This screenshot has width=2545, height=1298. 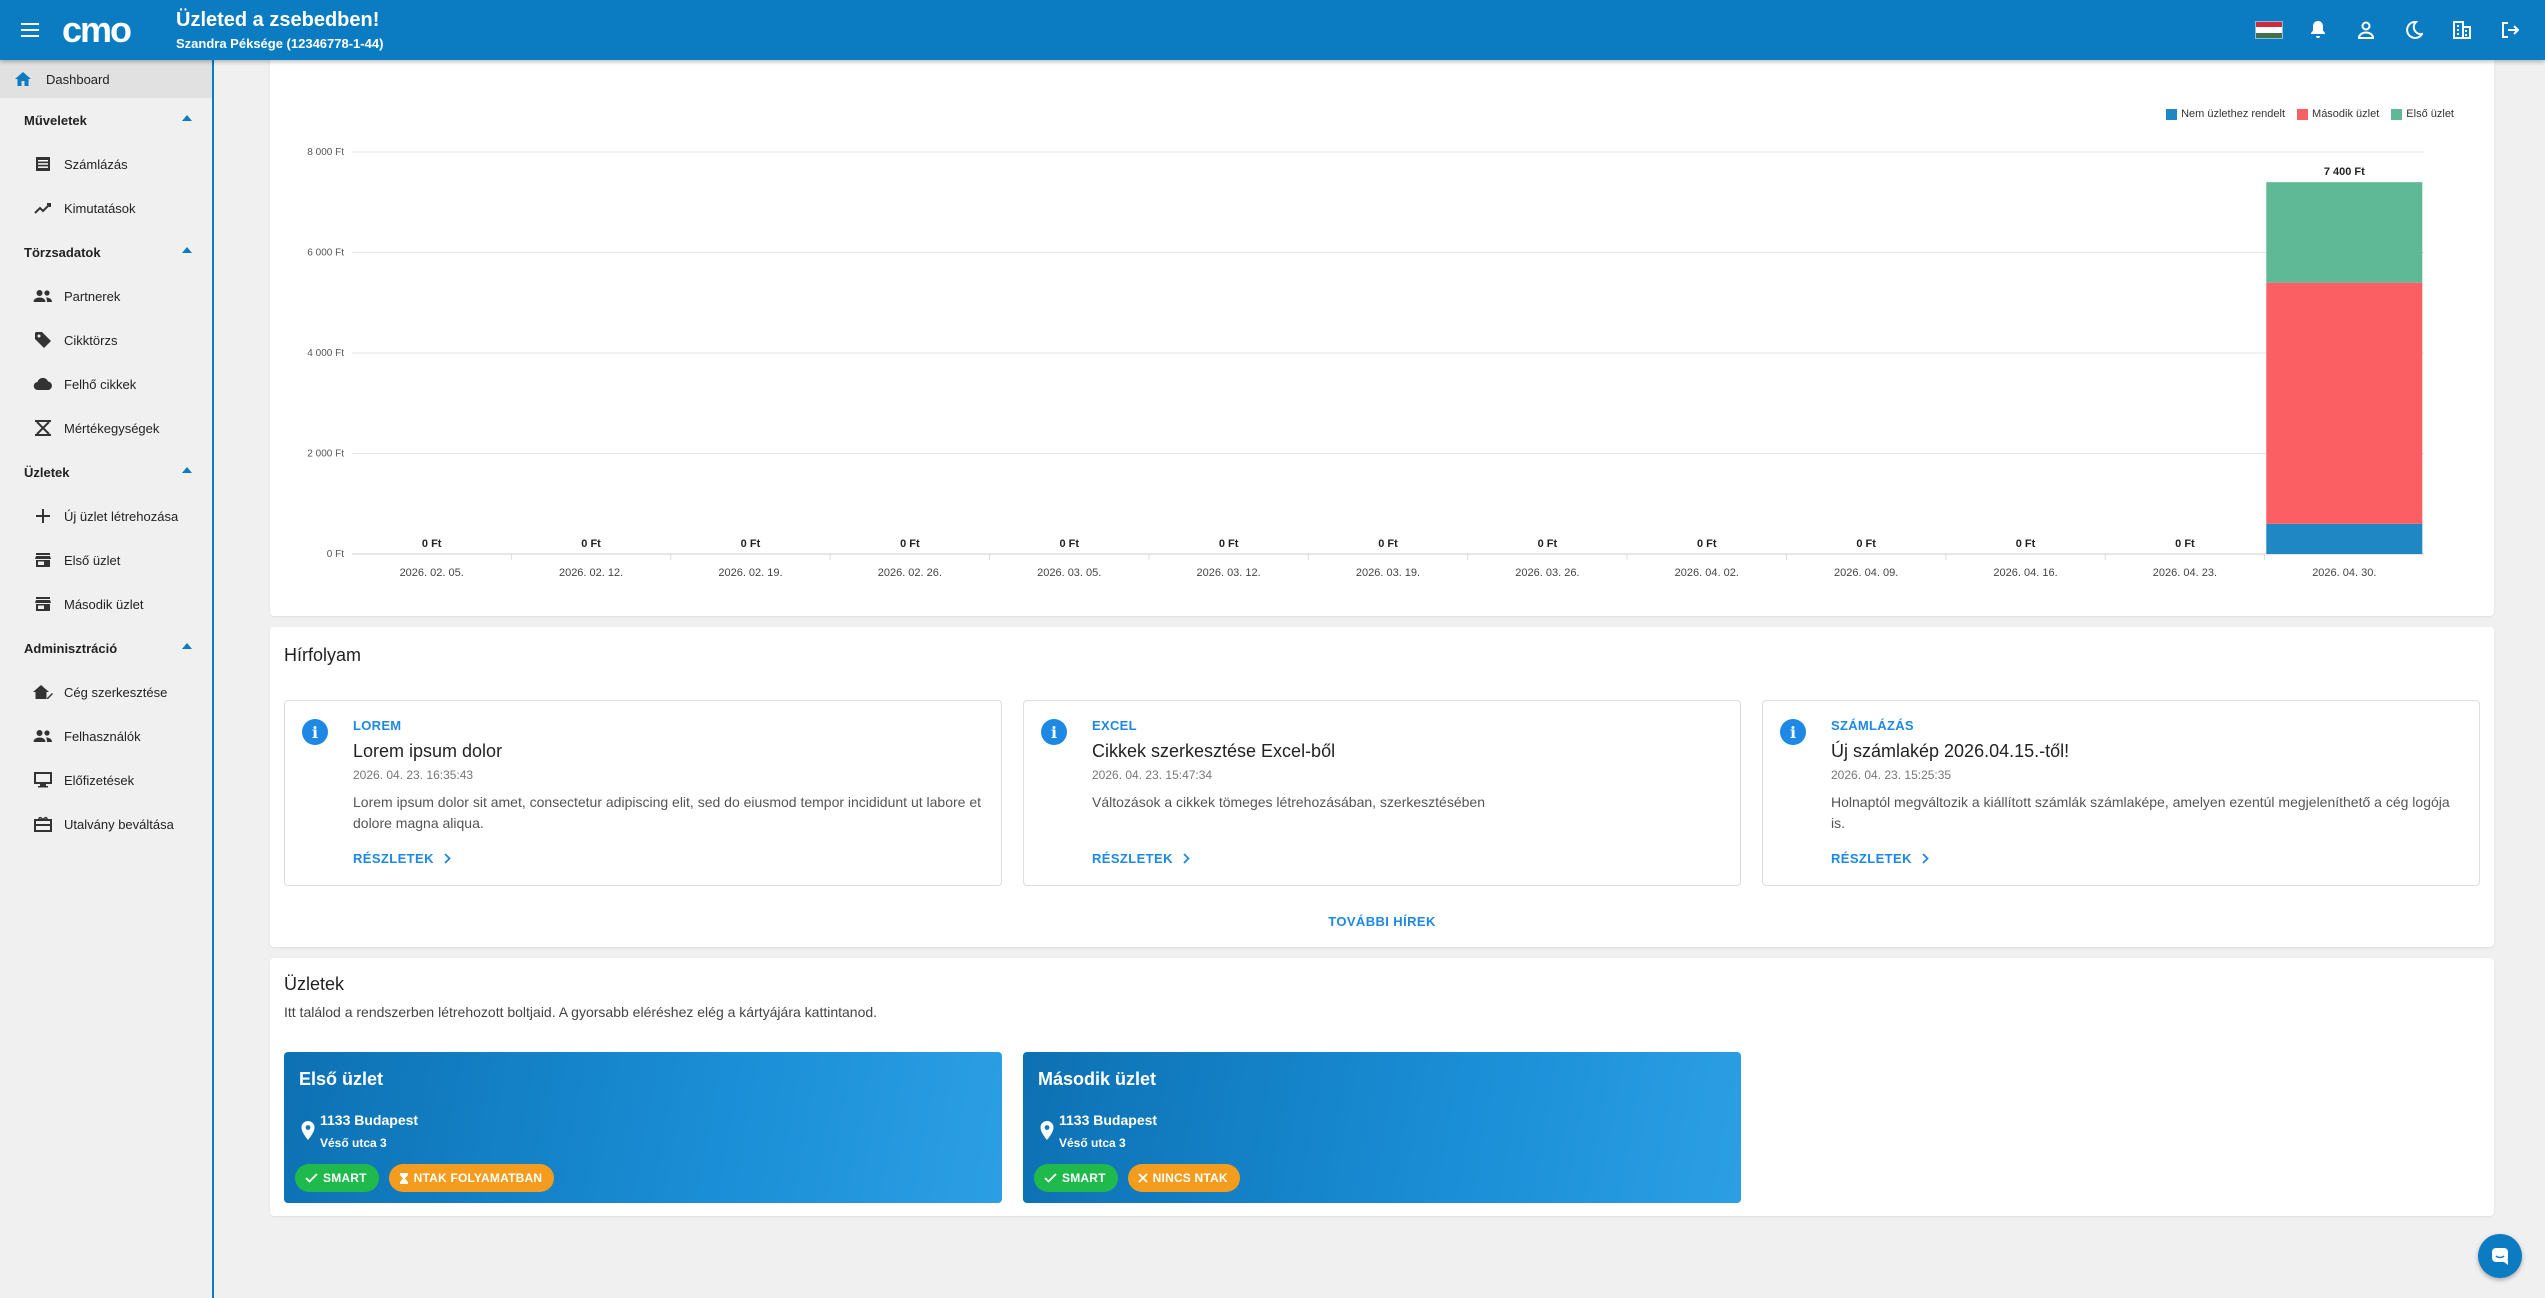 What do you see at coordinates (106, 252) in the screenshot?
I see `sidebar-section-torzsadatok: Törzsadatok` at bounding box center [106, 252].